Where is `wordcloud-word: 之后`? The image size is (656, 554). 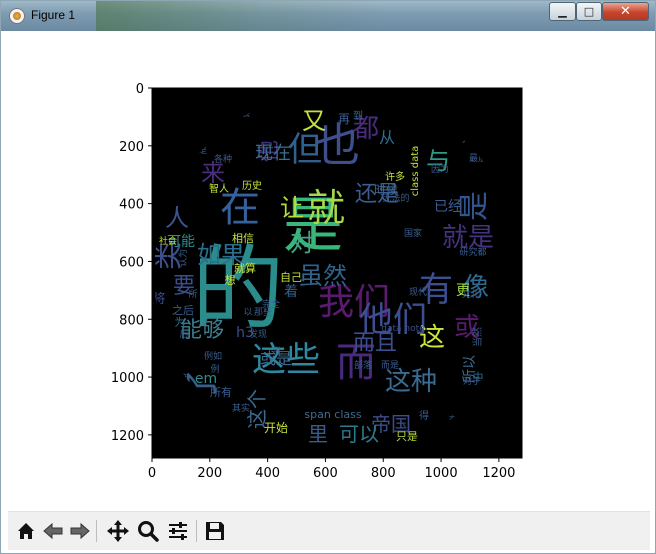 wordcloud-word: 之后 is located at coordinates (183, 310).